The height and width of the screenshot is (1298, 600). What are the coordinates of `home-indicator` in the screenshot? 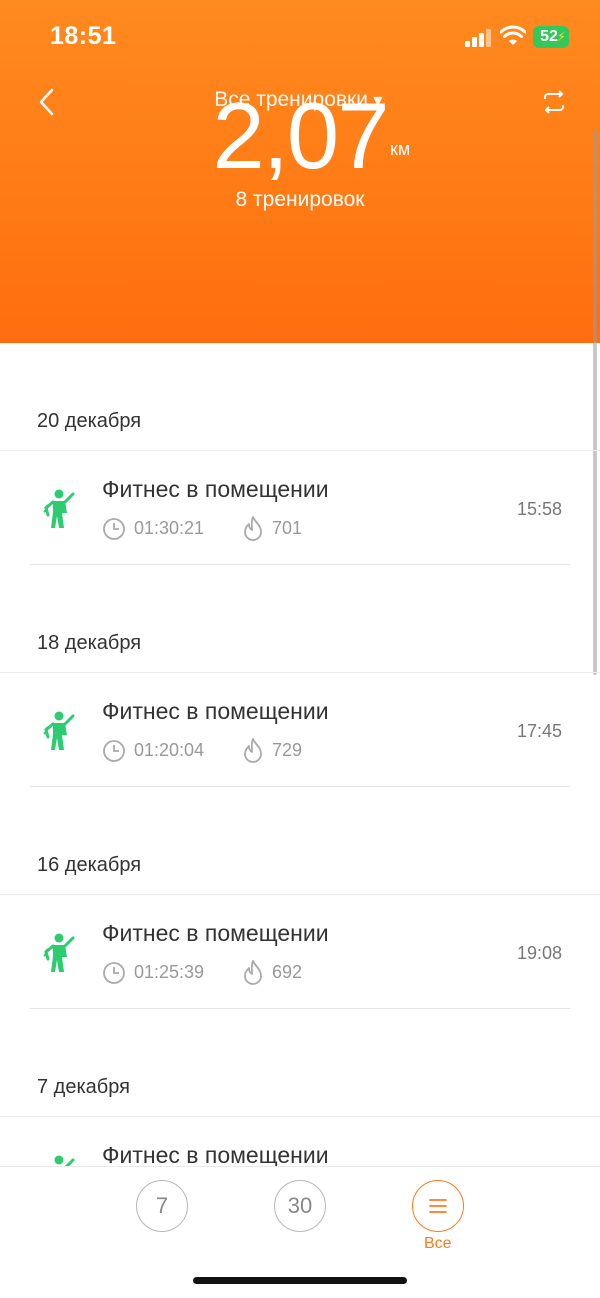 It's located at (300, 1280).